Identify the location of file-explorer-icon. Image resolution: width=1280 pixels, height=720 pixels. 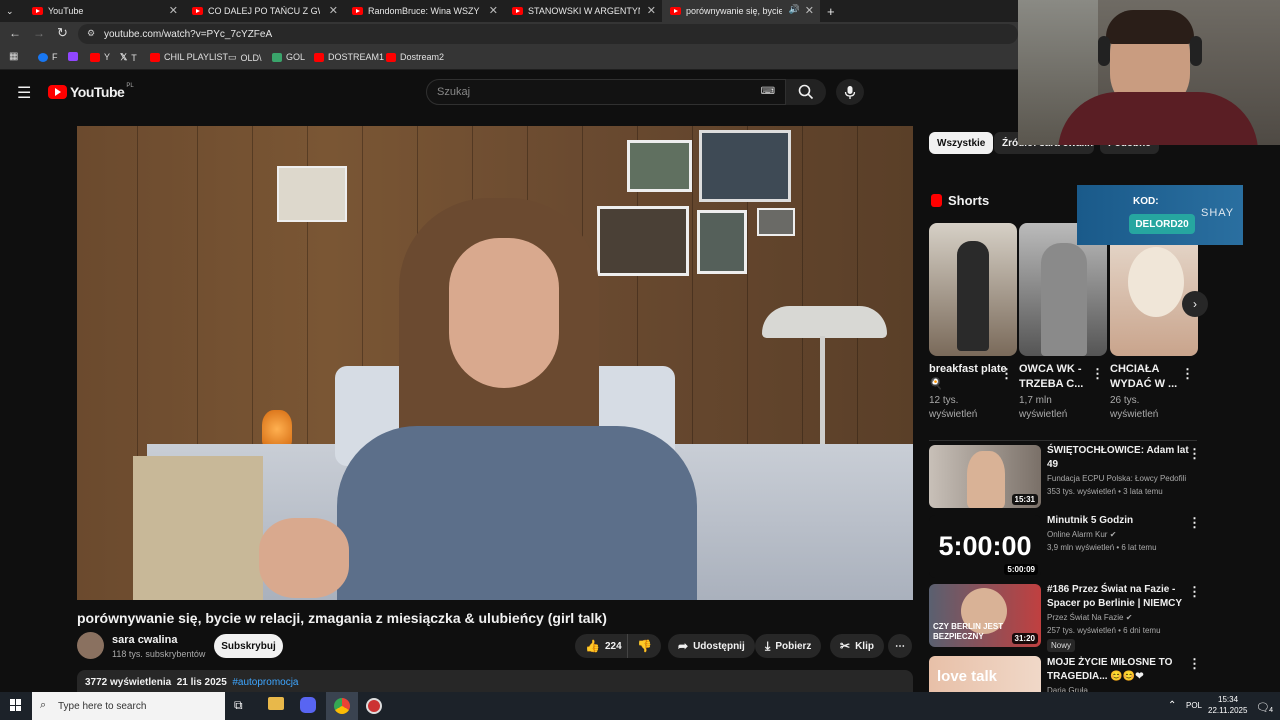
(276, 703).